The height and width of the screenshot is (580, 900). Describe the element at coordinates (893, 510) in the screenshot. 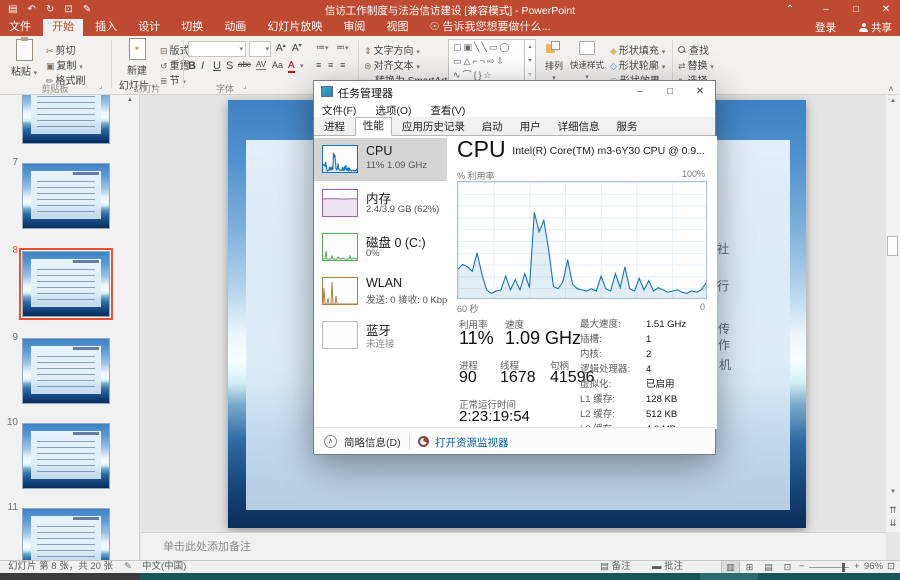

I see `previous-slide-icon: ⇈` at that location.